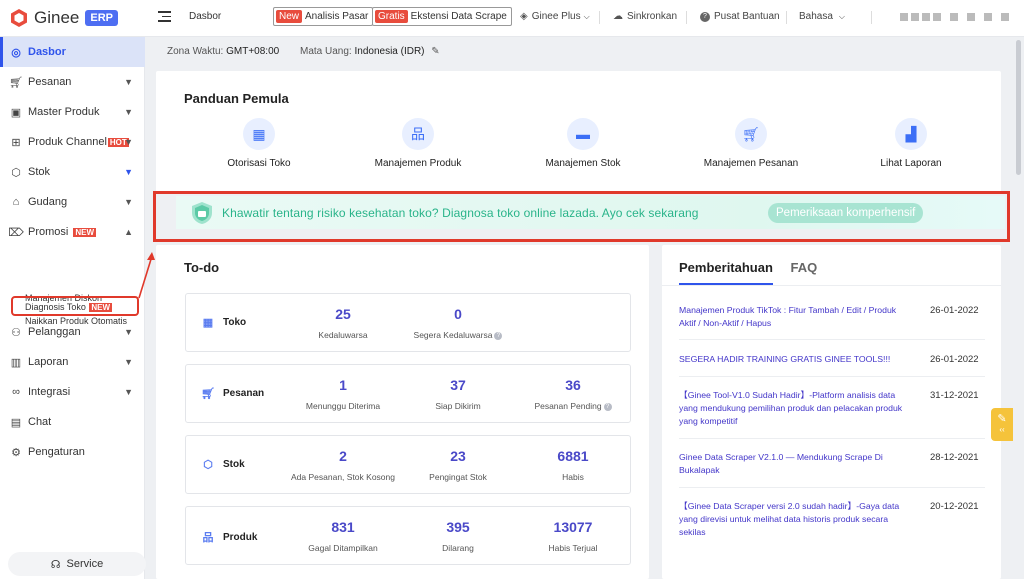  What do you see at coordinates (16, 232) in the screenshot?
I see `tag-icon: ⌦` at bounding box center [16, 232].